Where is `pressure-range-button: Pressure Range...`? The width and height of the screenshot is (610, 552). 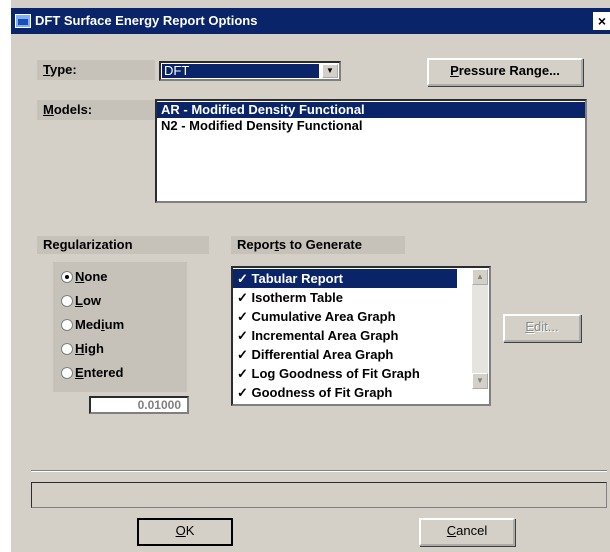 pressure-range-button: Pressure Range... is located at coordinates (505, 72).